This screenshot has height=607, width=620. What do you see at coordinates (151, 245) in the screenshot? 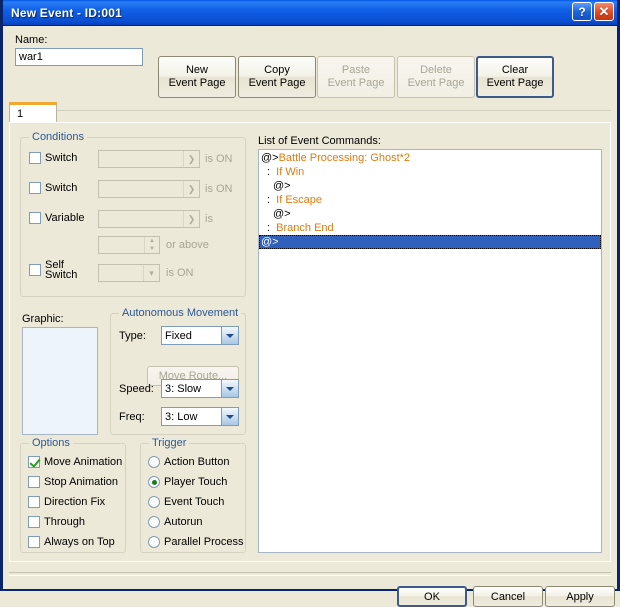
I see `stepper-arrows-icon: ▲ ▼` at bounding box center [151, 245].